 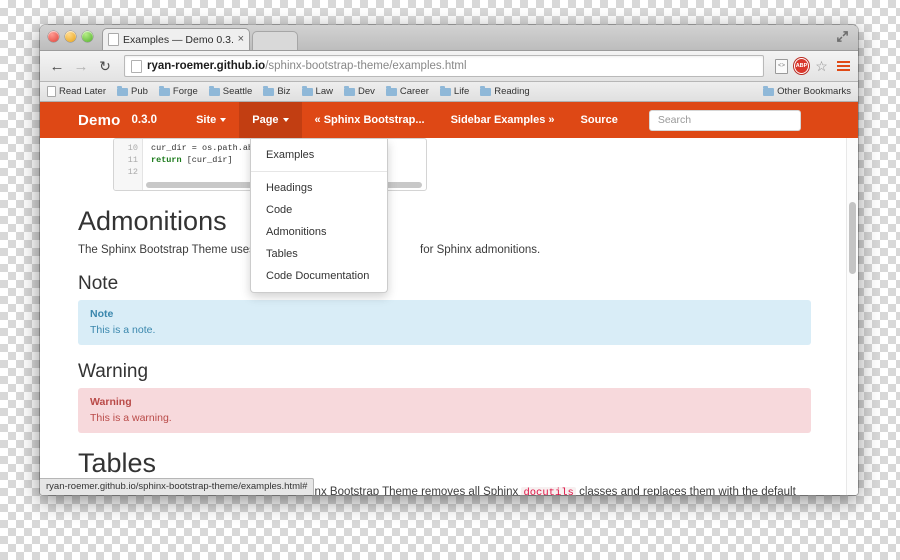 I want to click on navbar-item-site: Site, so click(x=211, y=120).